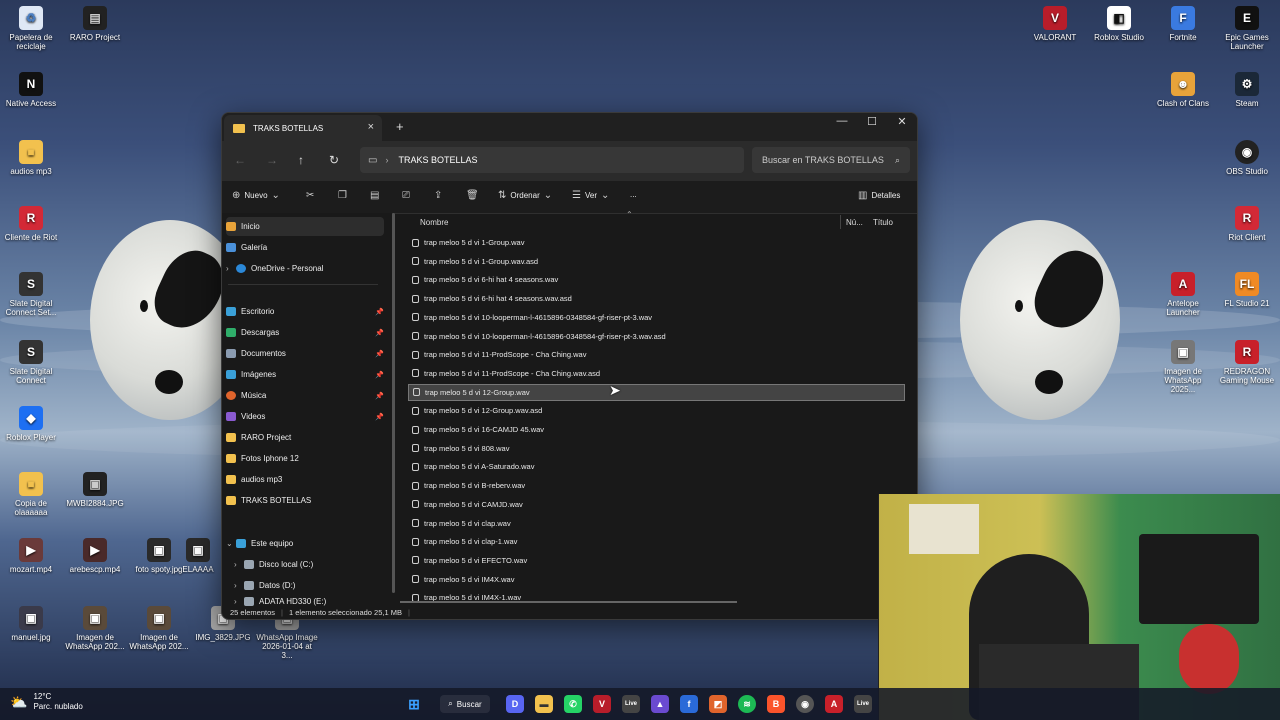  Describe the element at coordinates (602, 704) in the screenshot. I see `valorant-icon: V` at that location.